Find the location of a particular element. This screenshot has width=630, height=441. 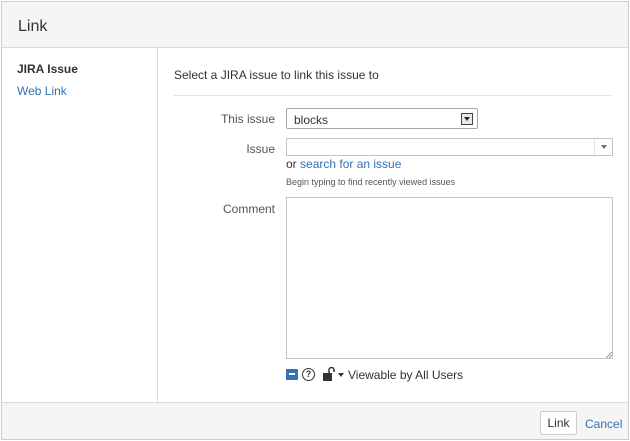

cancel-link: Cancel is located at coordinates (603, 424).